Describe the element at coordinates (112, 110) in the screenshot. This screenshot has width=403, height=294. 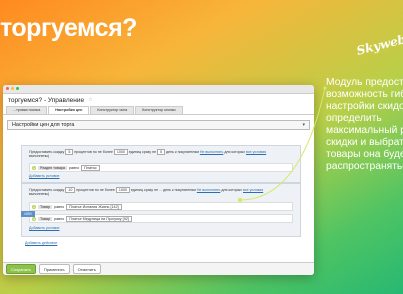
I see `tab-window-builder: Конструктор окна` at that location.